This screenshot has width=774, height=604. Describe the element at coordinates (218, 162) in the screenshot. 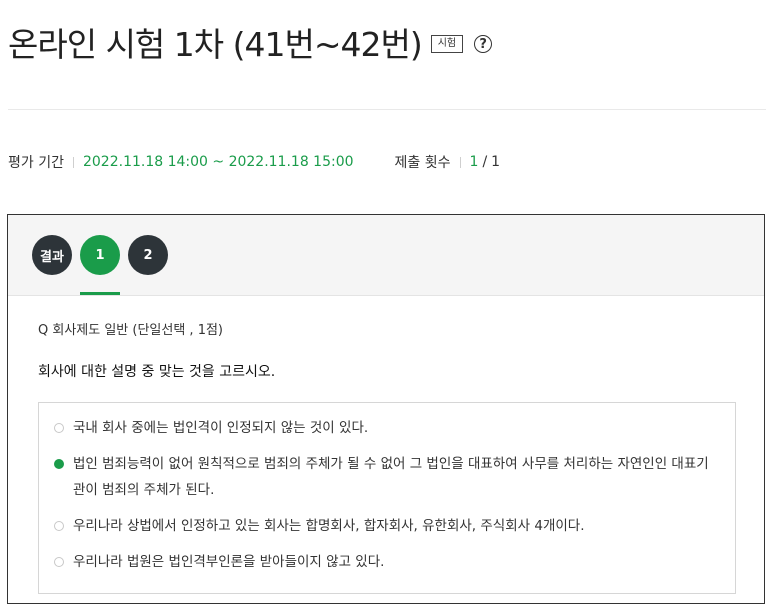

I see `period-value: 2022.11.18 14:00 ~ 2022.11.18 15:00` at that location.